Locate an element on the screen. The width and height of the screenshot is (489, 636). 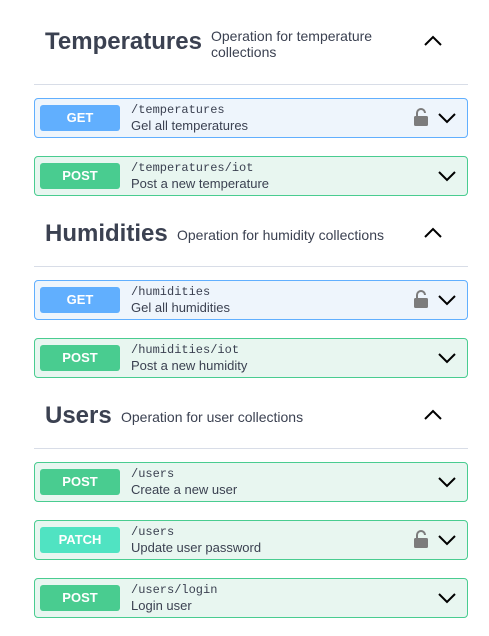
operation-path: /humidities/iot is located at coordinates (185, 350).